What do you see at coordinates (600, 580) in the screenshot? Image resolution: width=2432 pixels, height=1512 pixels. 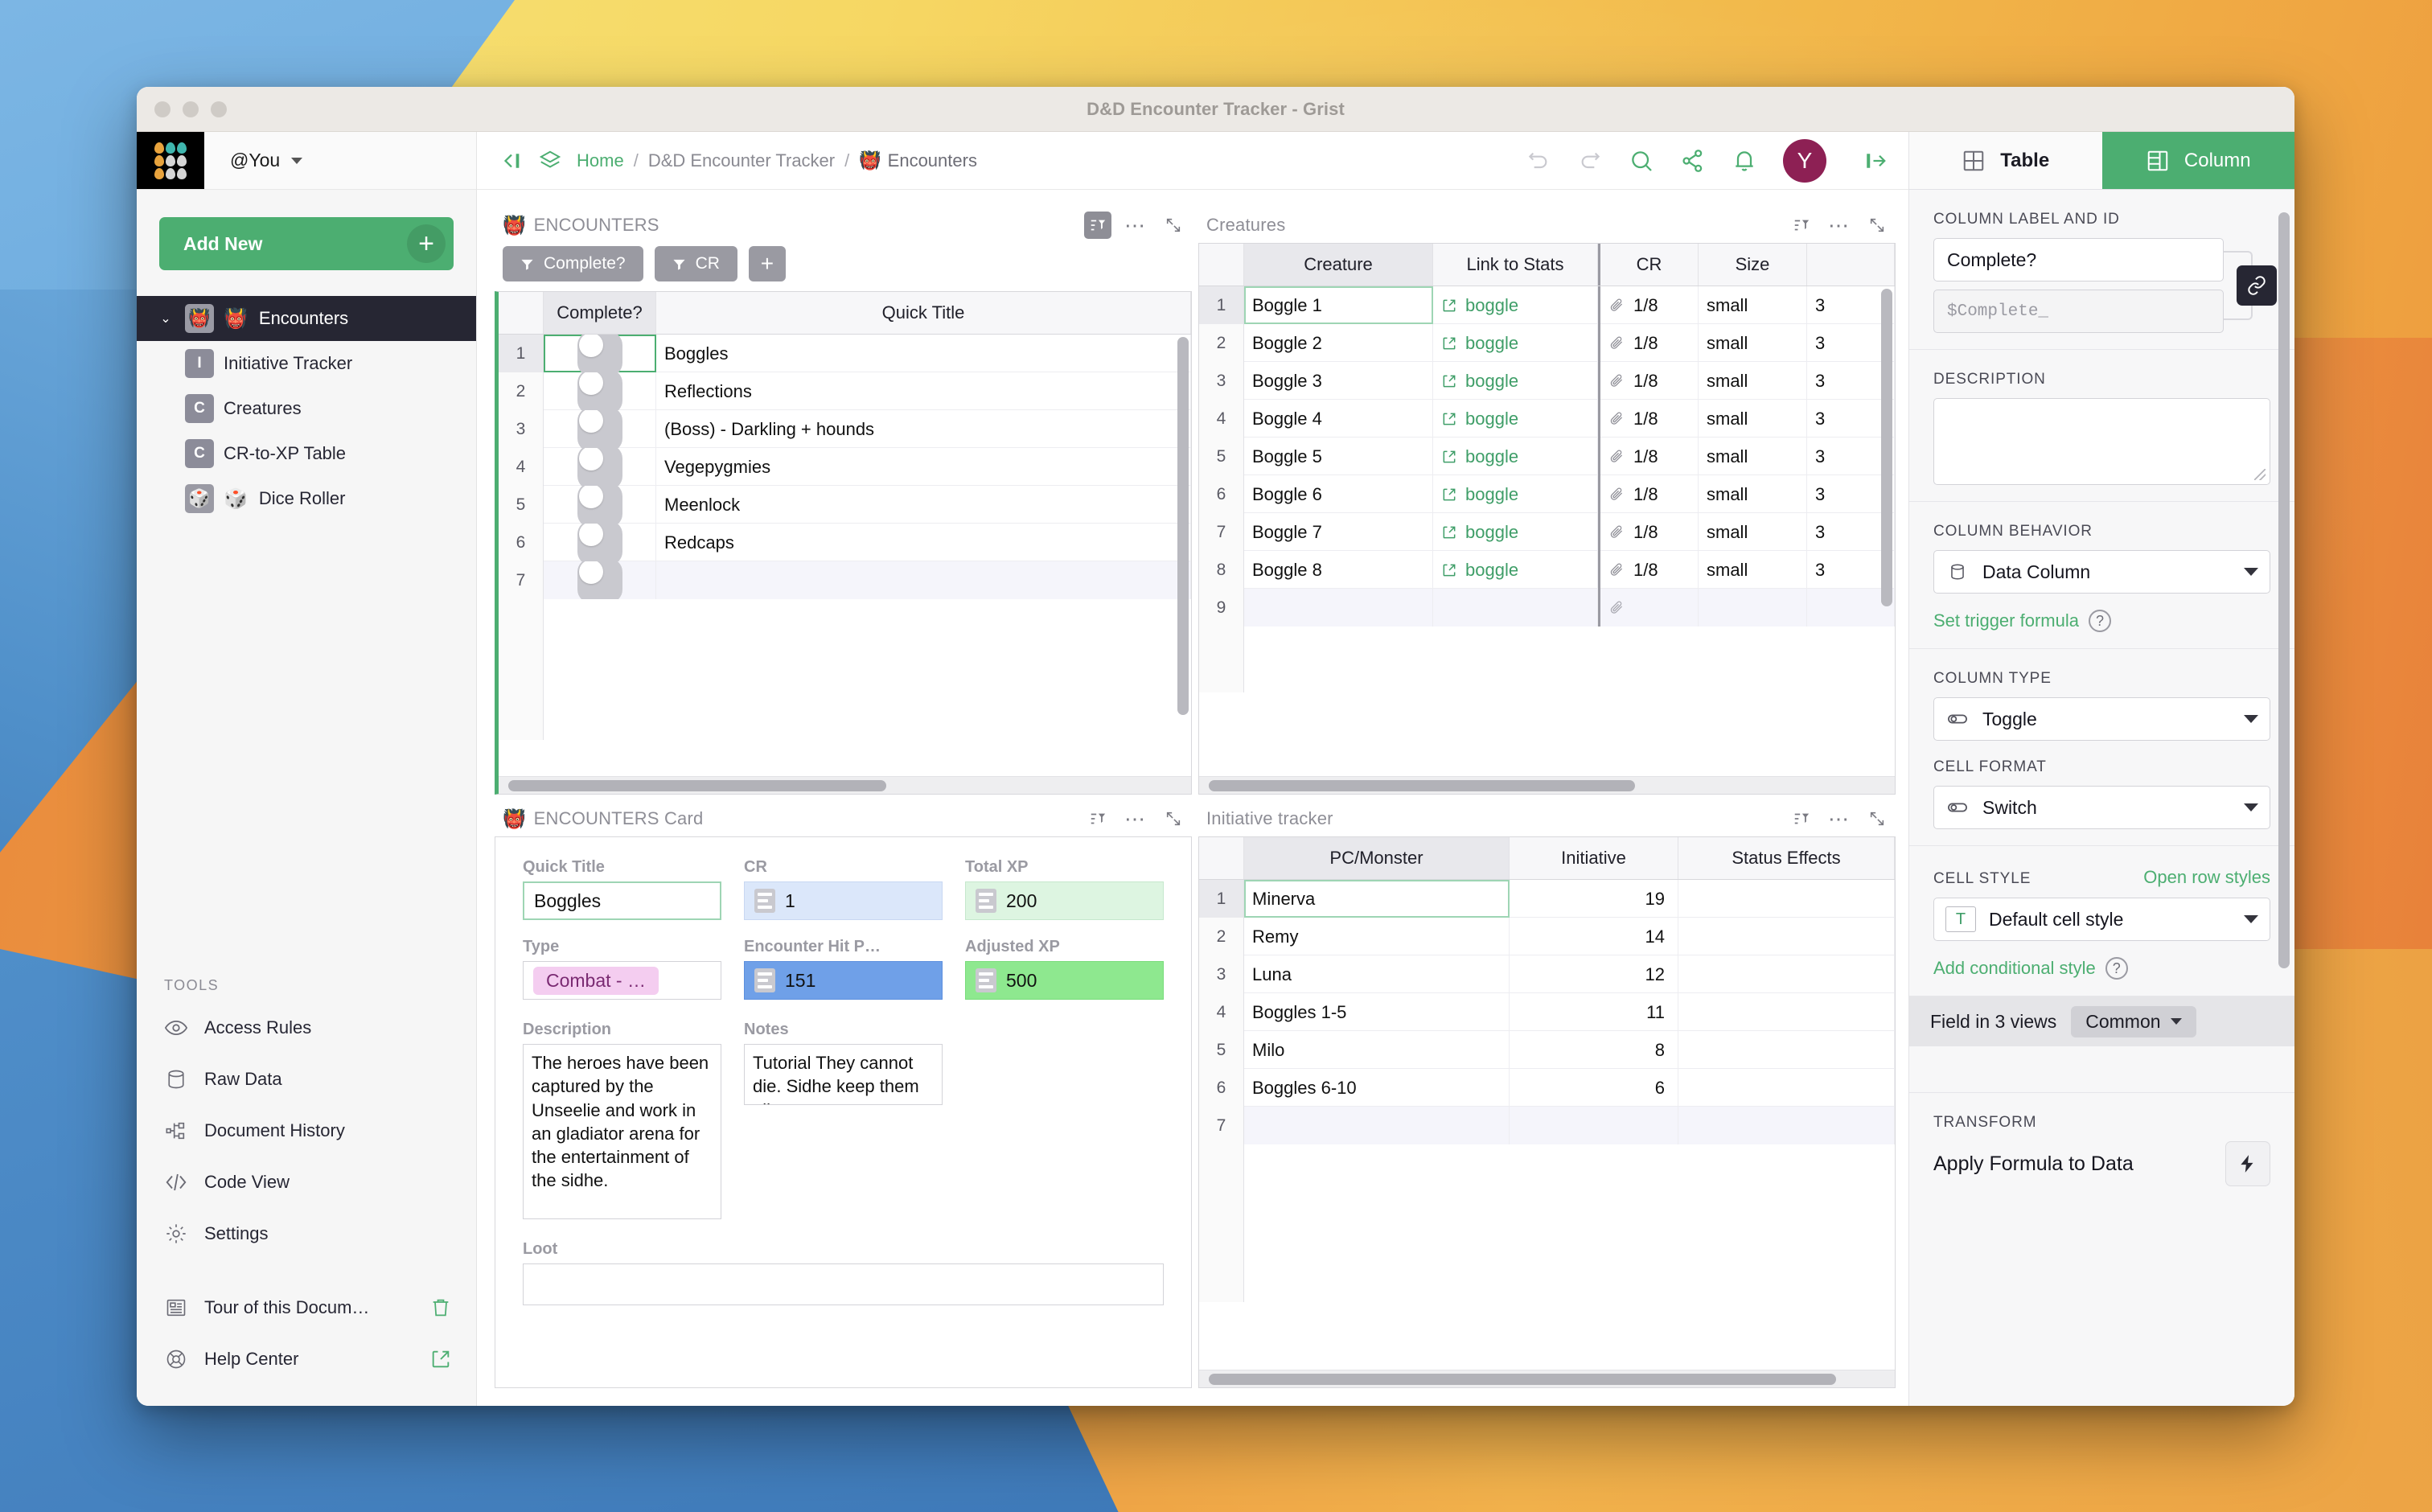 I see `cell-complete` at bounding box center [600, 580].